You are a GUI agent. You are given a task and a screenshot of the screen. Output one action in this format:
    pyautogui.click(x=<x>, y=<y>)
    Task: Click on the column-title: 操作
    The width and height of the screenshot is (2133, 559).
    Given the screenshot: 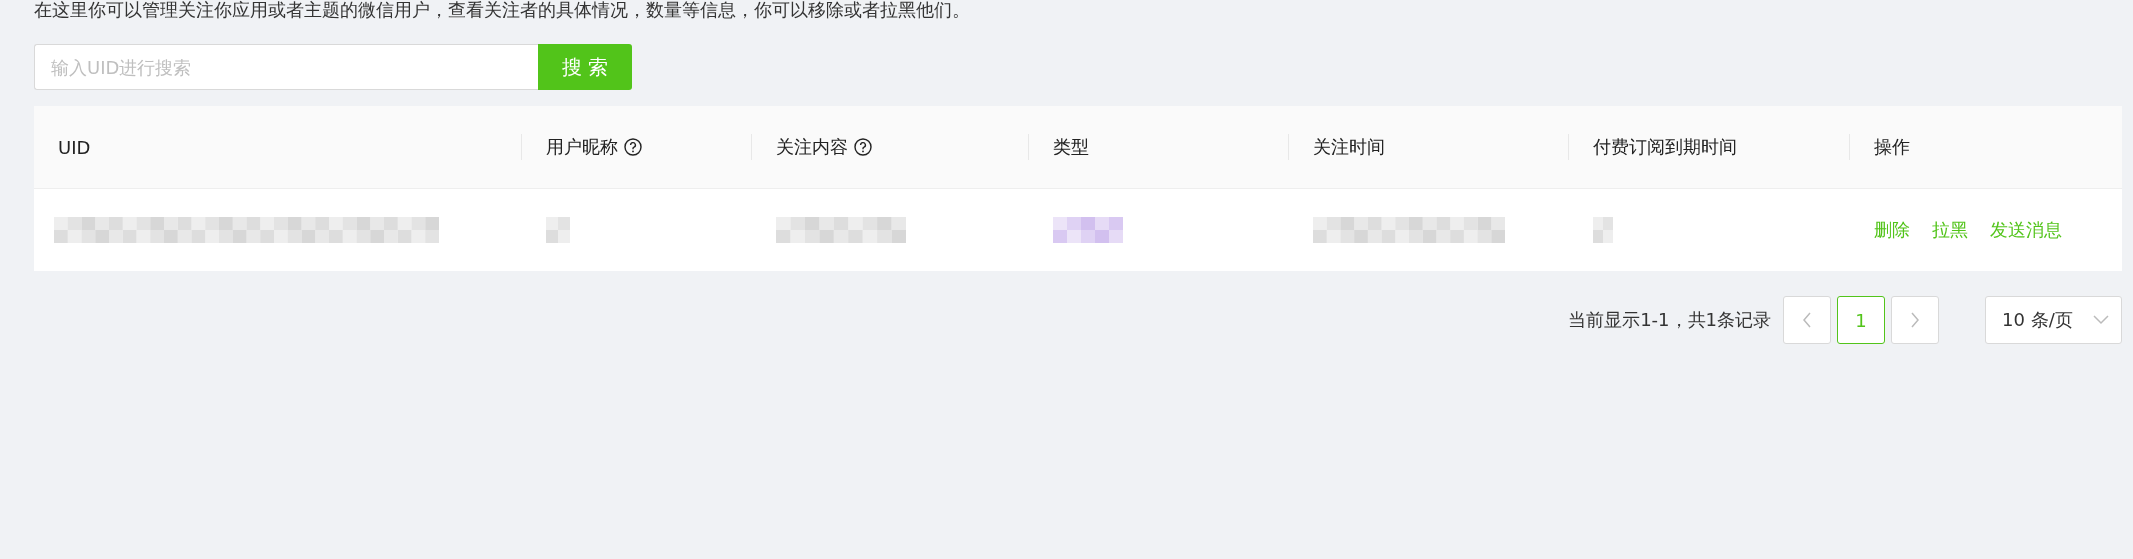 What is the action you would take?
    pyautogui.click(x=1892, y=147)
    